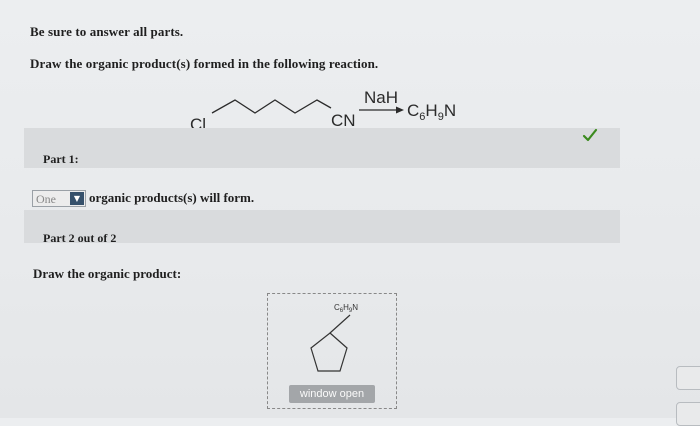 Image resolution: width=700 pixels, height=426 pixels. What do you see at coordinates (346, 308) in the screenshot?
I see `canvas-formula: C6H9N` at bounding box center [346, 308].